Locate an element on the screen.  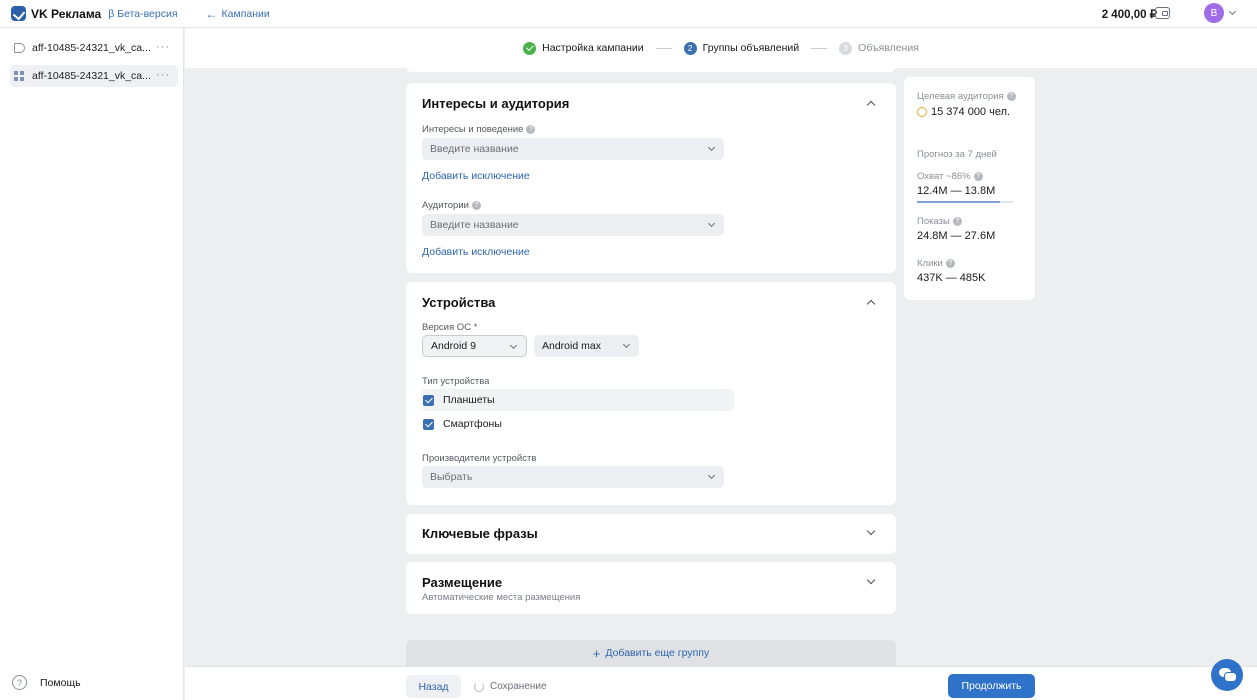
target-audience-value-text: 15 374 000 чел. is located at coordinates (971, 112).